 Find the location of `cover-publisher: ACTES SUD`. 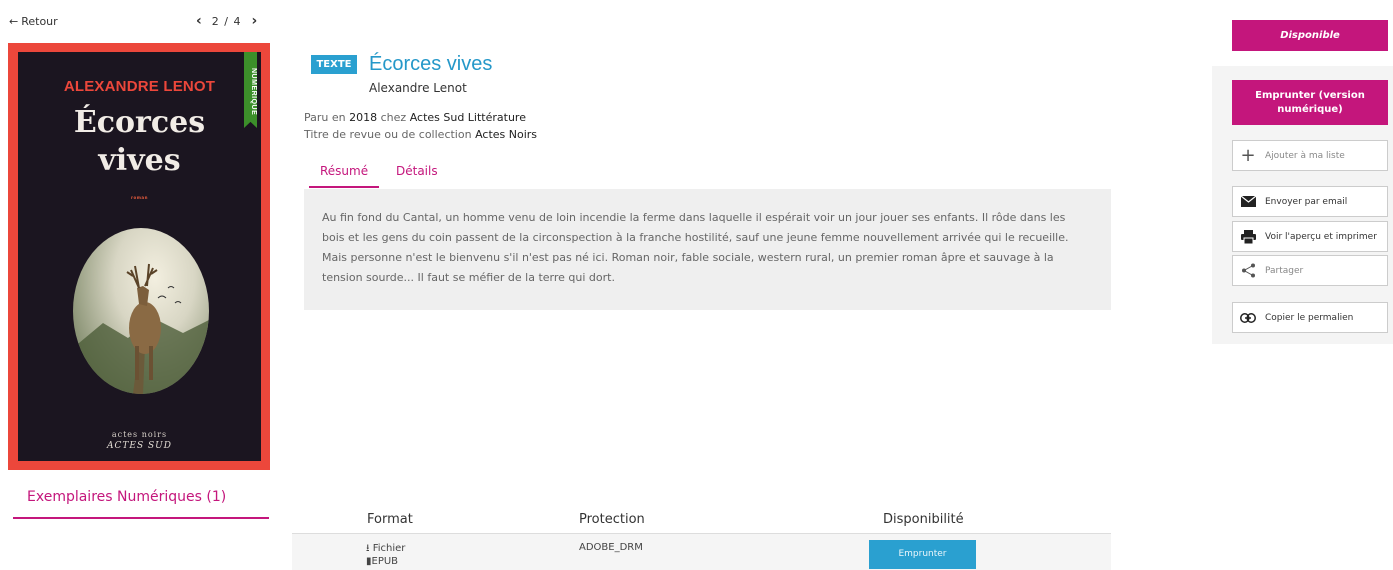

cover-publisher: ACTES SUD is located at coordinates (139, 446).